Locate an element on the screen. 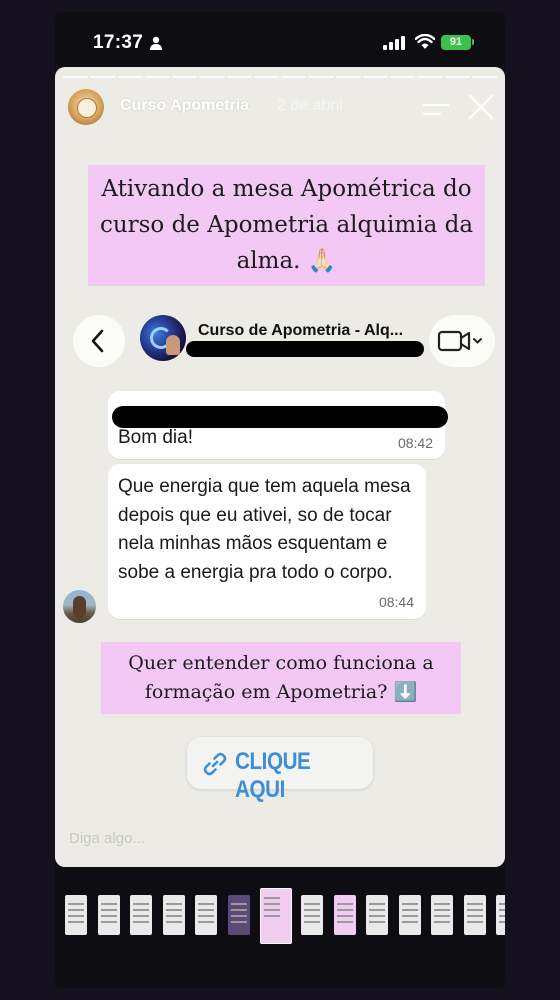 This screenshot has width=560, height=1000. link-icon is located at coordinates (215, 764).